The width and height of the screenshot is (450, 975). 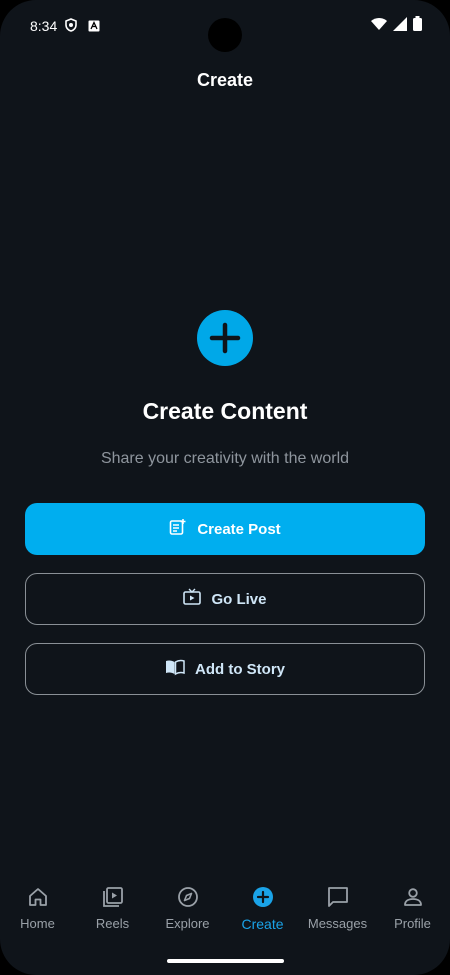 What do you see at coordinates (225, 961) in the screenshot?
I see `home-indicator` at bounding box center [225, 961].